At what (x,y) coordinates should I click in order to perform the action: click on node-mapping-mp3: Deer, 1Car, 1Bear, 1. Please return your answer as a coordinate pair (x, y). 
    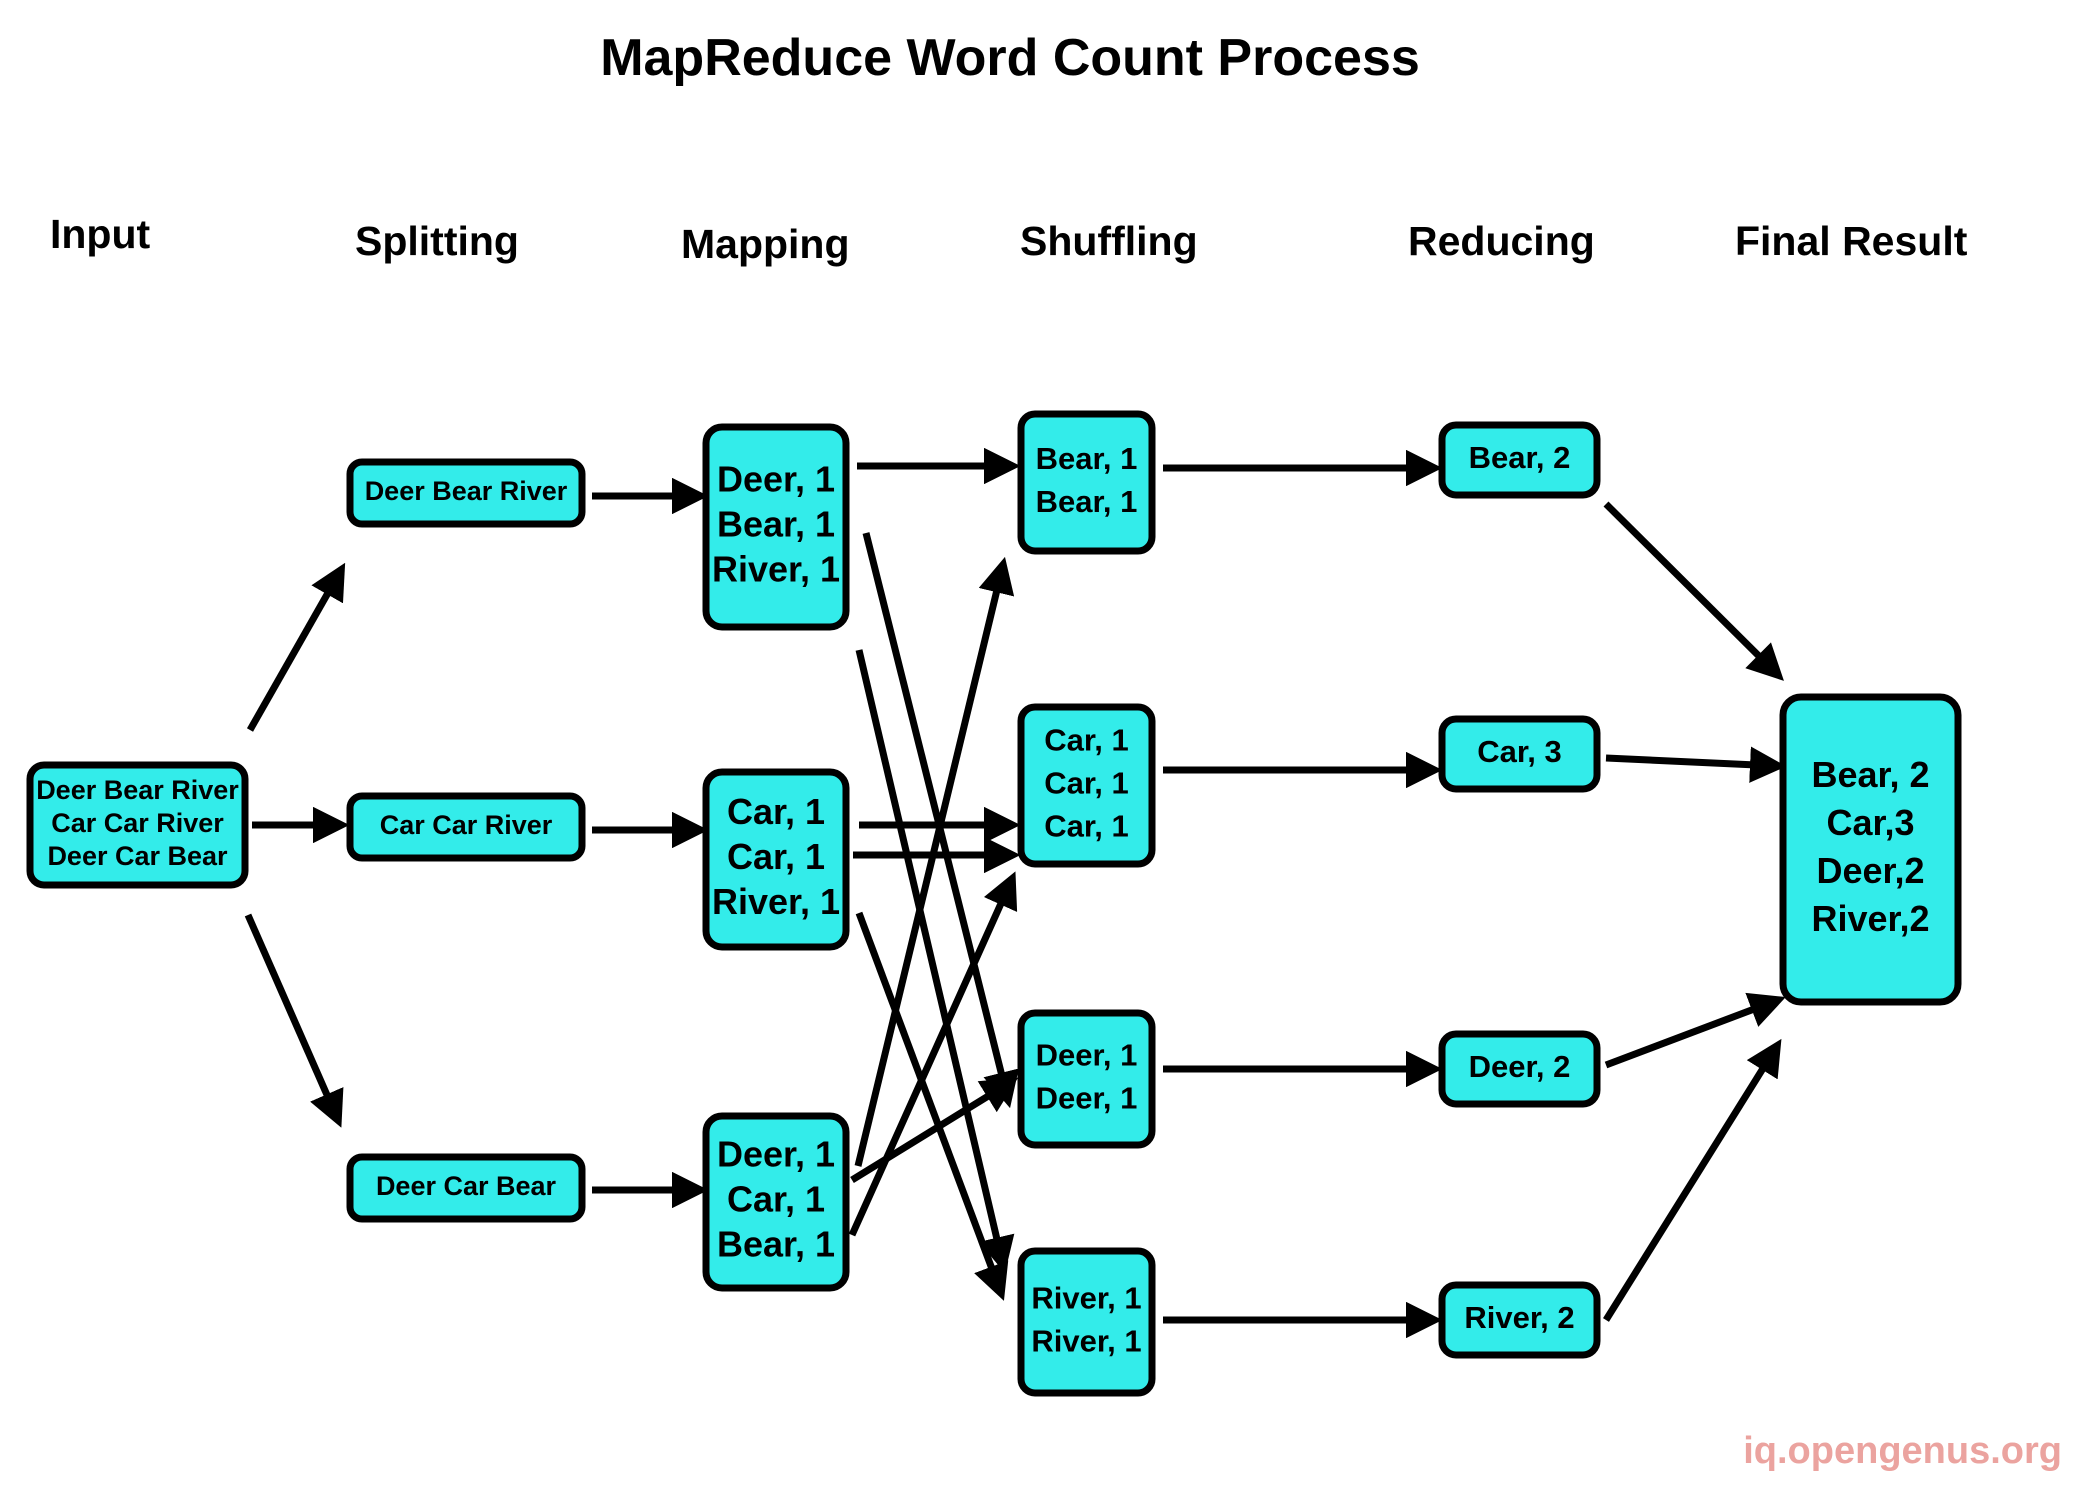
    Looking at the image, I should click on (776, 1202).